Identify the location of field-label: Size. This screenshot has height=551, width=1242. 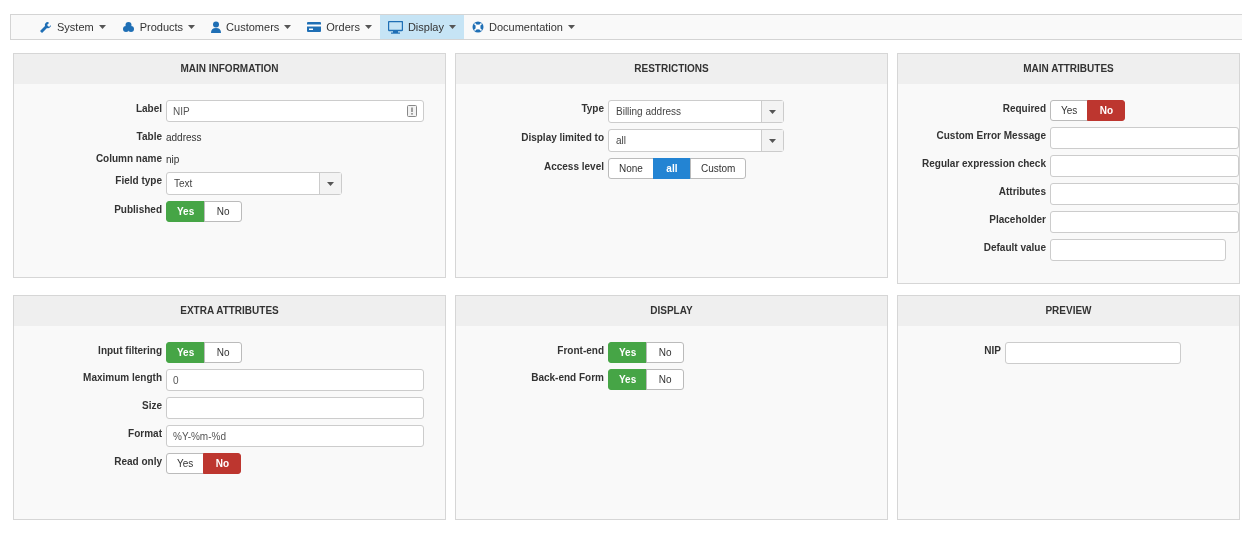
(152, 405).